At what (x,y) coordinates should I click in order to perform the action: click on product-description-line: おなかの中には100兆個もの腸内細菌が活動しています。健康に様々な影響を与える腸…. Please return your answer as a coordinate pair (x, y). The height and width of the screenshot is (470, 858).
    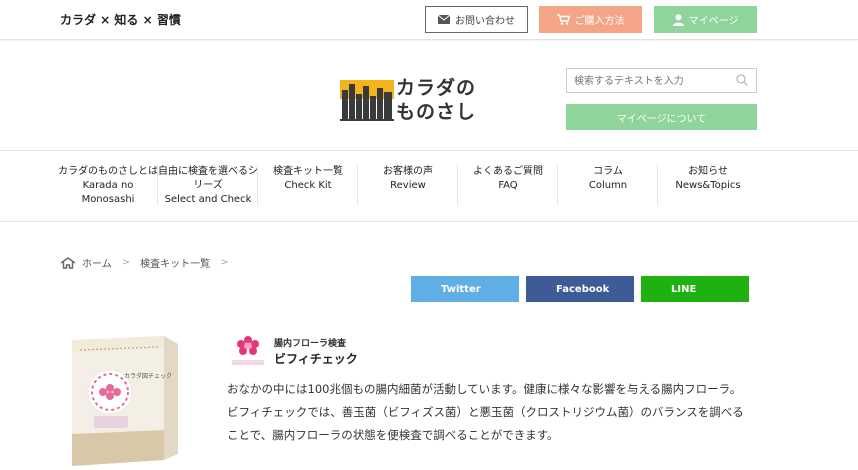
    Looking at the image, I should click on (484, 389).